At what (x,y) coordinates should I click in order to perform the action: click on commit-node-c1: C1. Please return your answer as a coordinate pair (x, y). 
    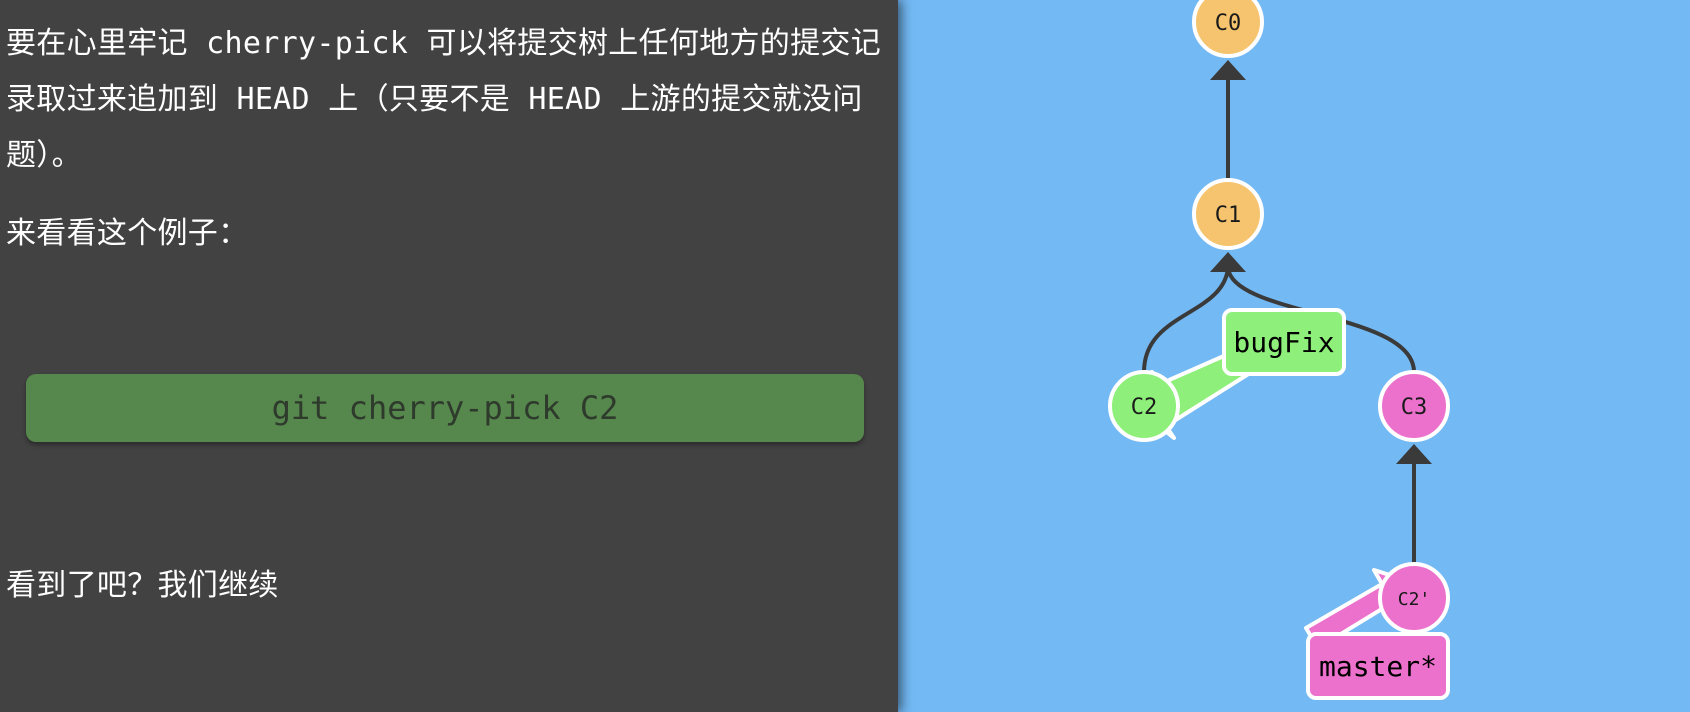
    Looking at the image, I should click on (1228, 214).